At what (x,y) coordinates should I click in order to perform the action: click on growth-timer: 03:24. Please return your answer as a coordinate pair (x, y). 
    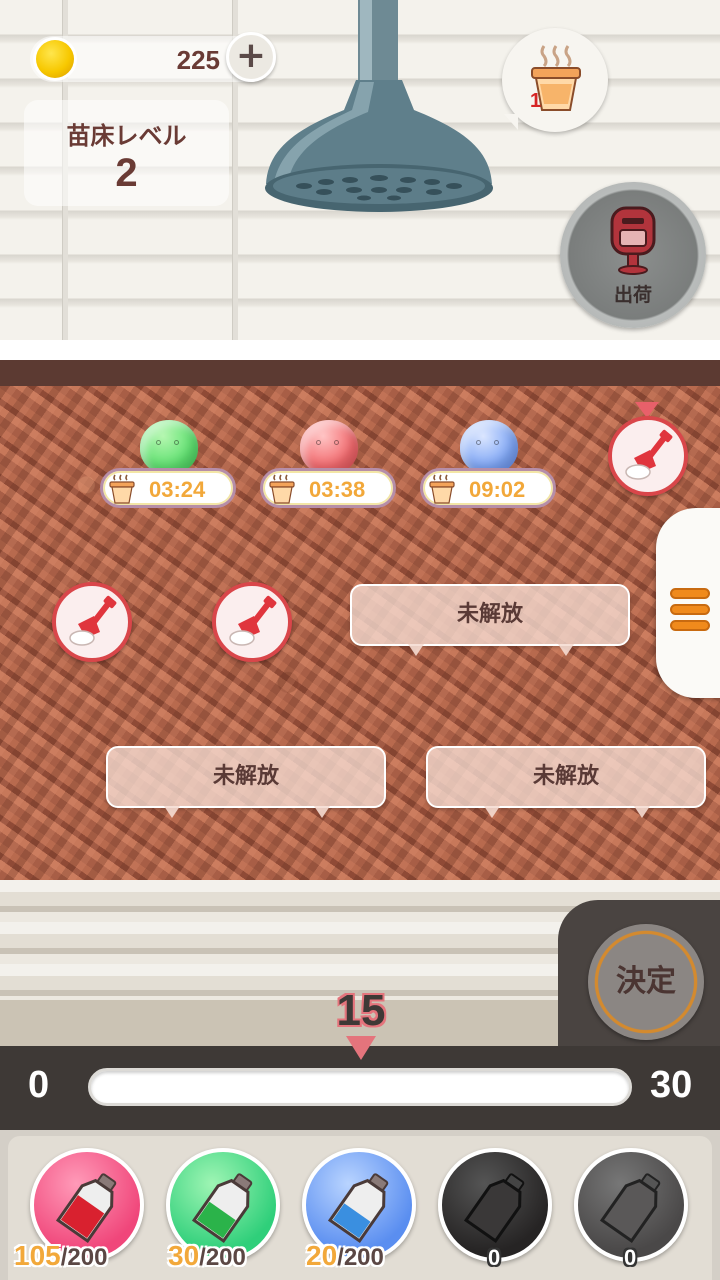
    Looking at the image, I should click on (168, 488).